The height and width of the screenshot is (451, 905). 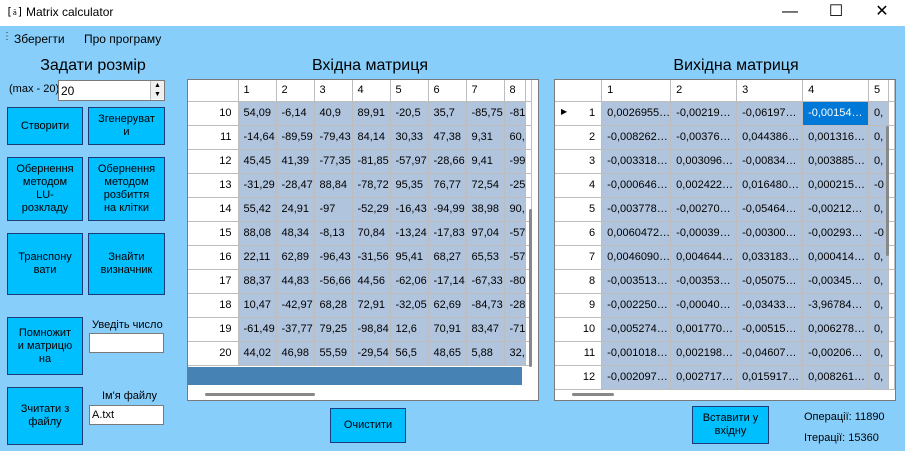 What do you see at coordinates (485, 185) in the screenshot?
I see `matrix-cell: 72,54` at bounding box center [485, 185].